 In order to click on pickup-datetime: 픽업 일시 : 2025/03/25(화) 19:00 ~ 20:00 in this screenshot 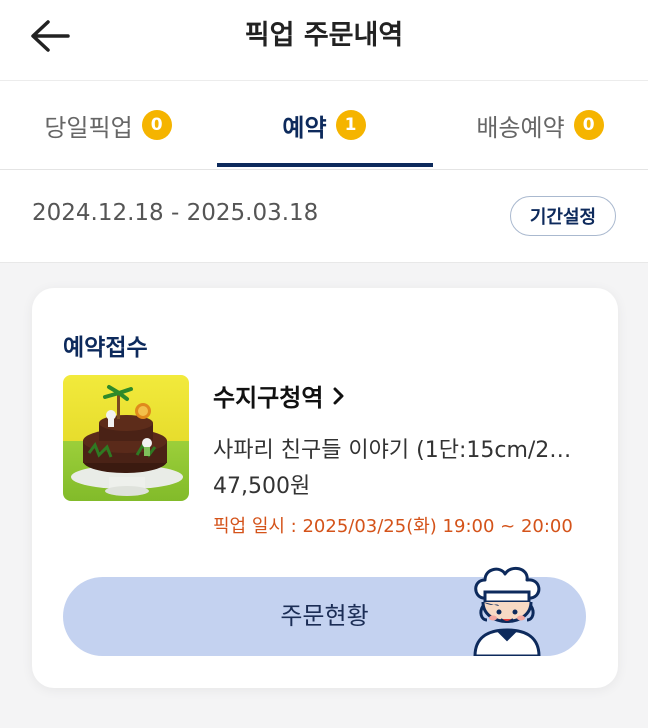, I will do `click(393, 526)`.